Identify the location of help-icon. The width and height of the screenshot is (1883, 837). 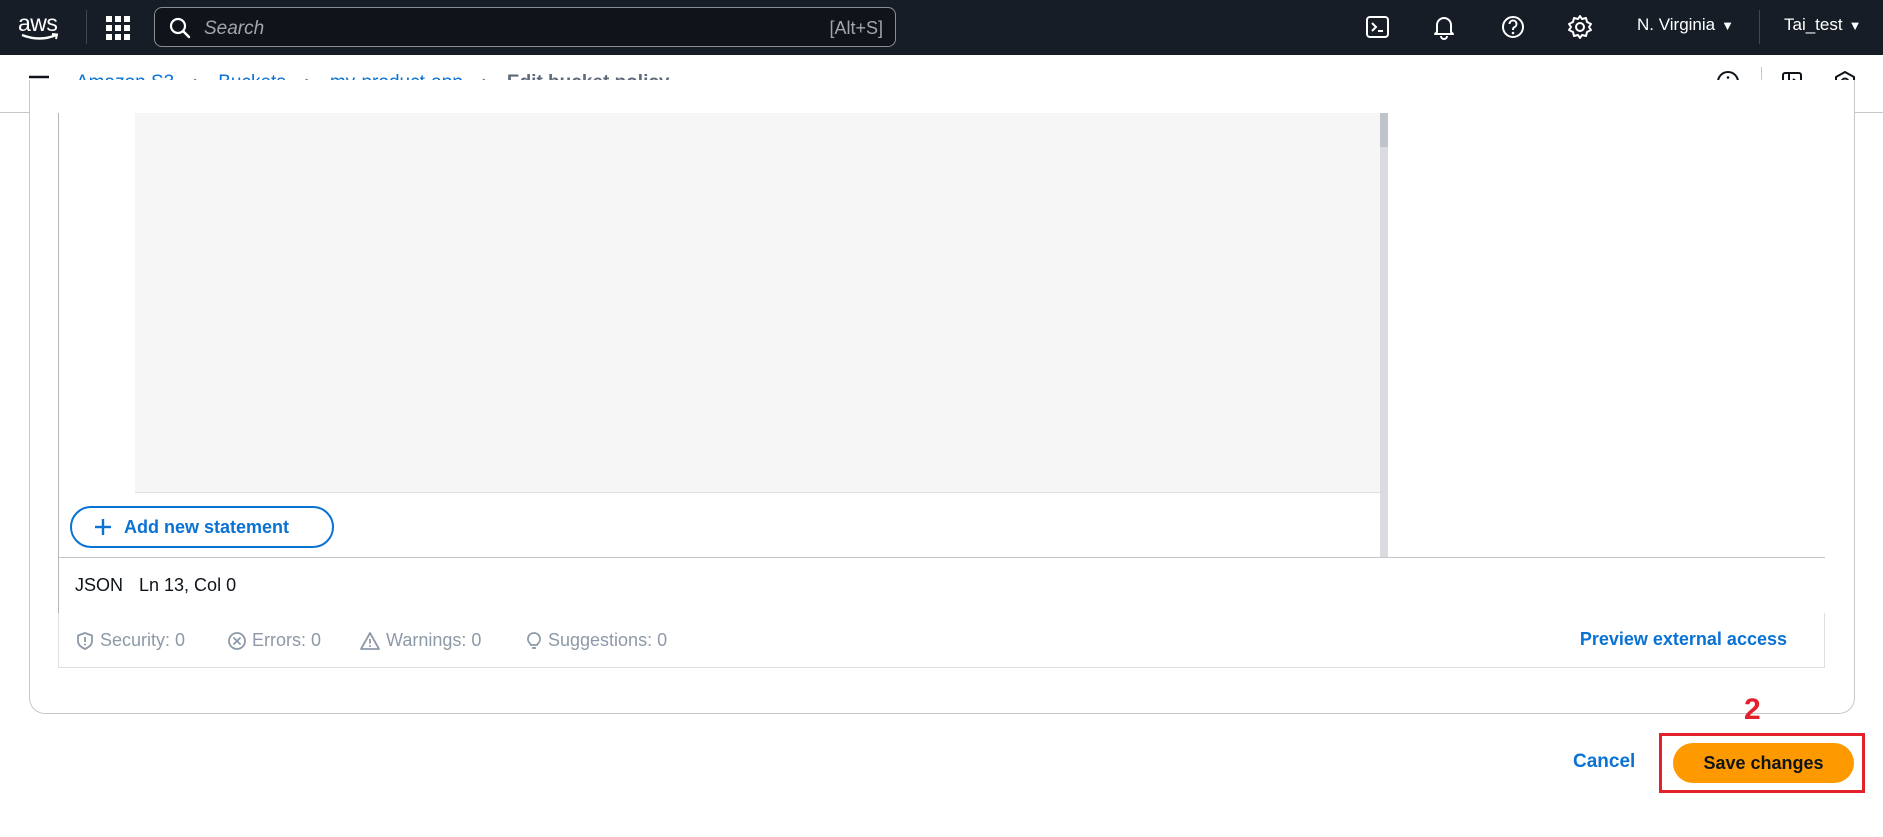
(1513, 27).